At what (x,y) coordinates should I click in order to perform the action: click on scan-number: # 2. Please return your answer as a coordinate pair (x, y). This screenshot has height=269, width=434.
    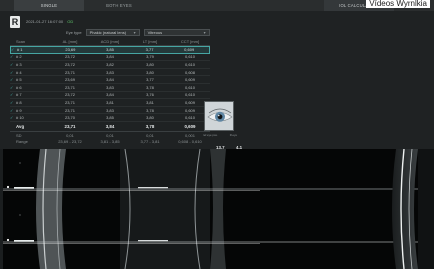
    Looking at the image, I should click on (19, 57).